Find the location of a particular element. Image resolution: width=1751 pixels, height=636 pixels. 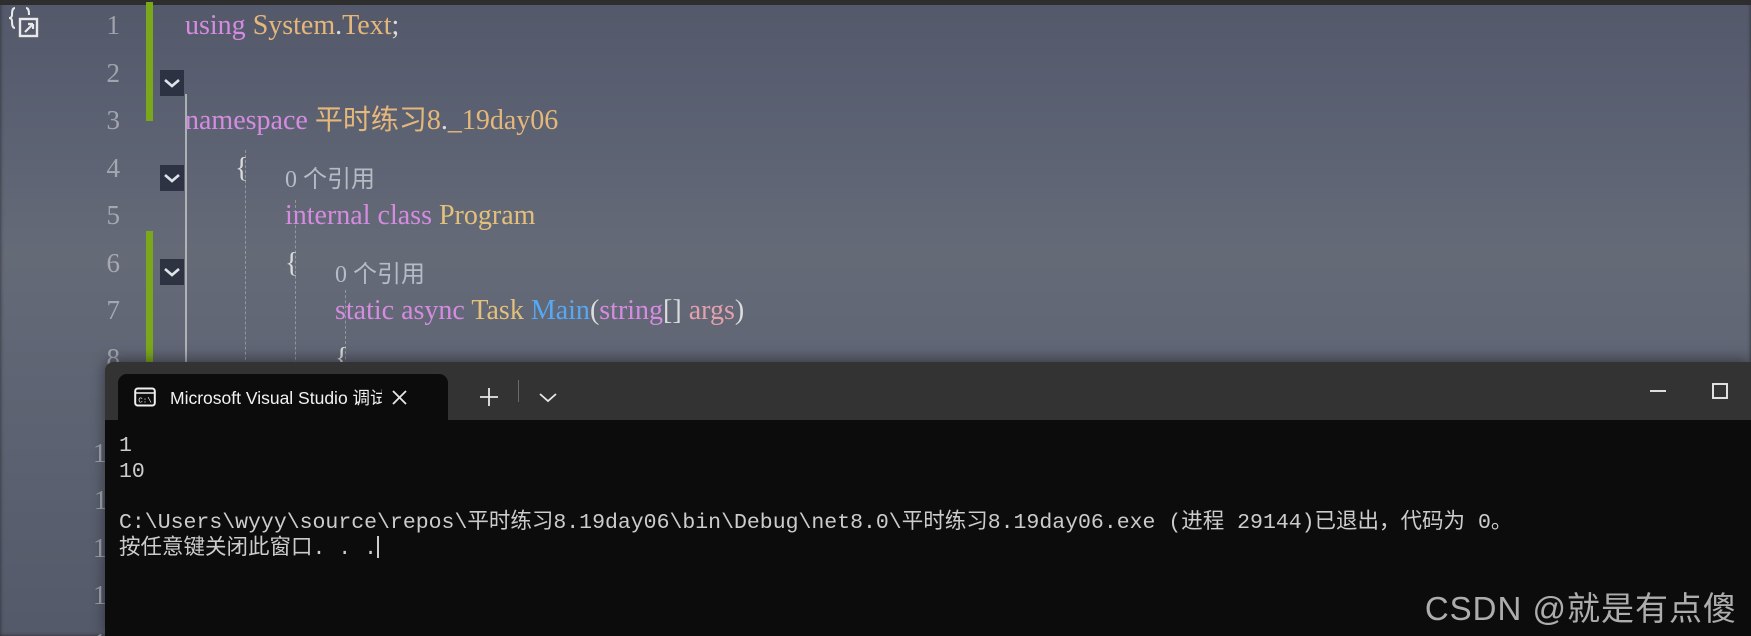

toolbar-separator is located at coordinates (518, 391).